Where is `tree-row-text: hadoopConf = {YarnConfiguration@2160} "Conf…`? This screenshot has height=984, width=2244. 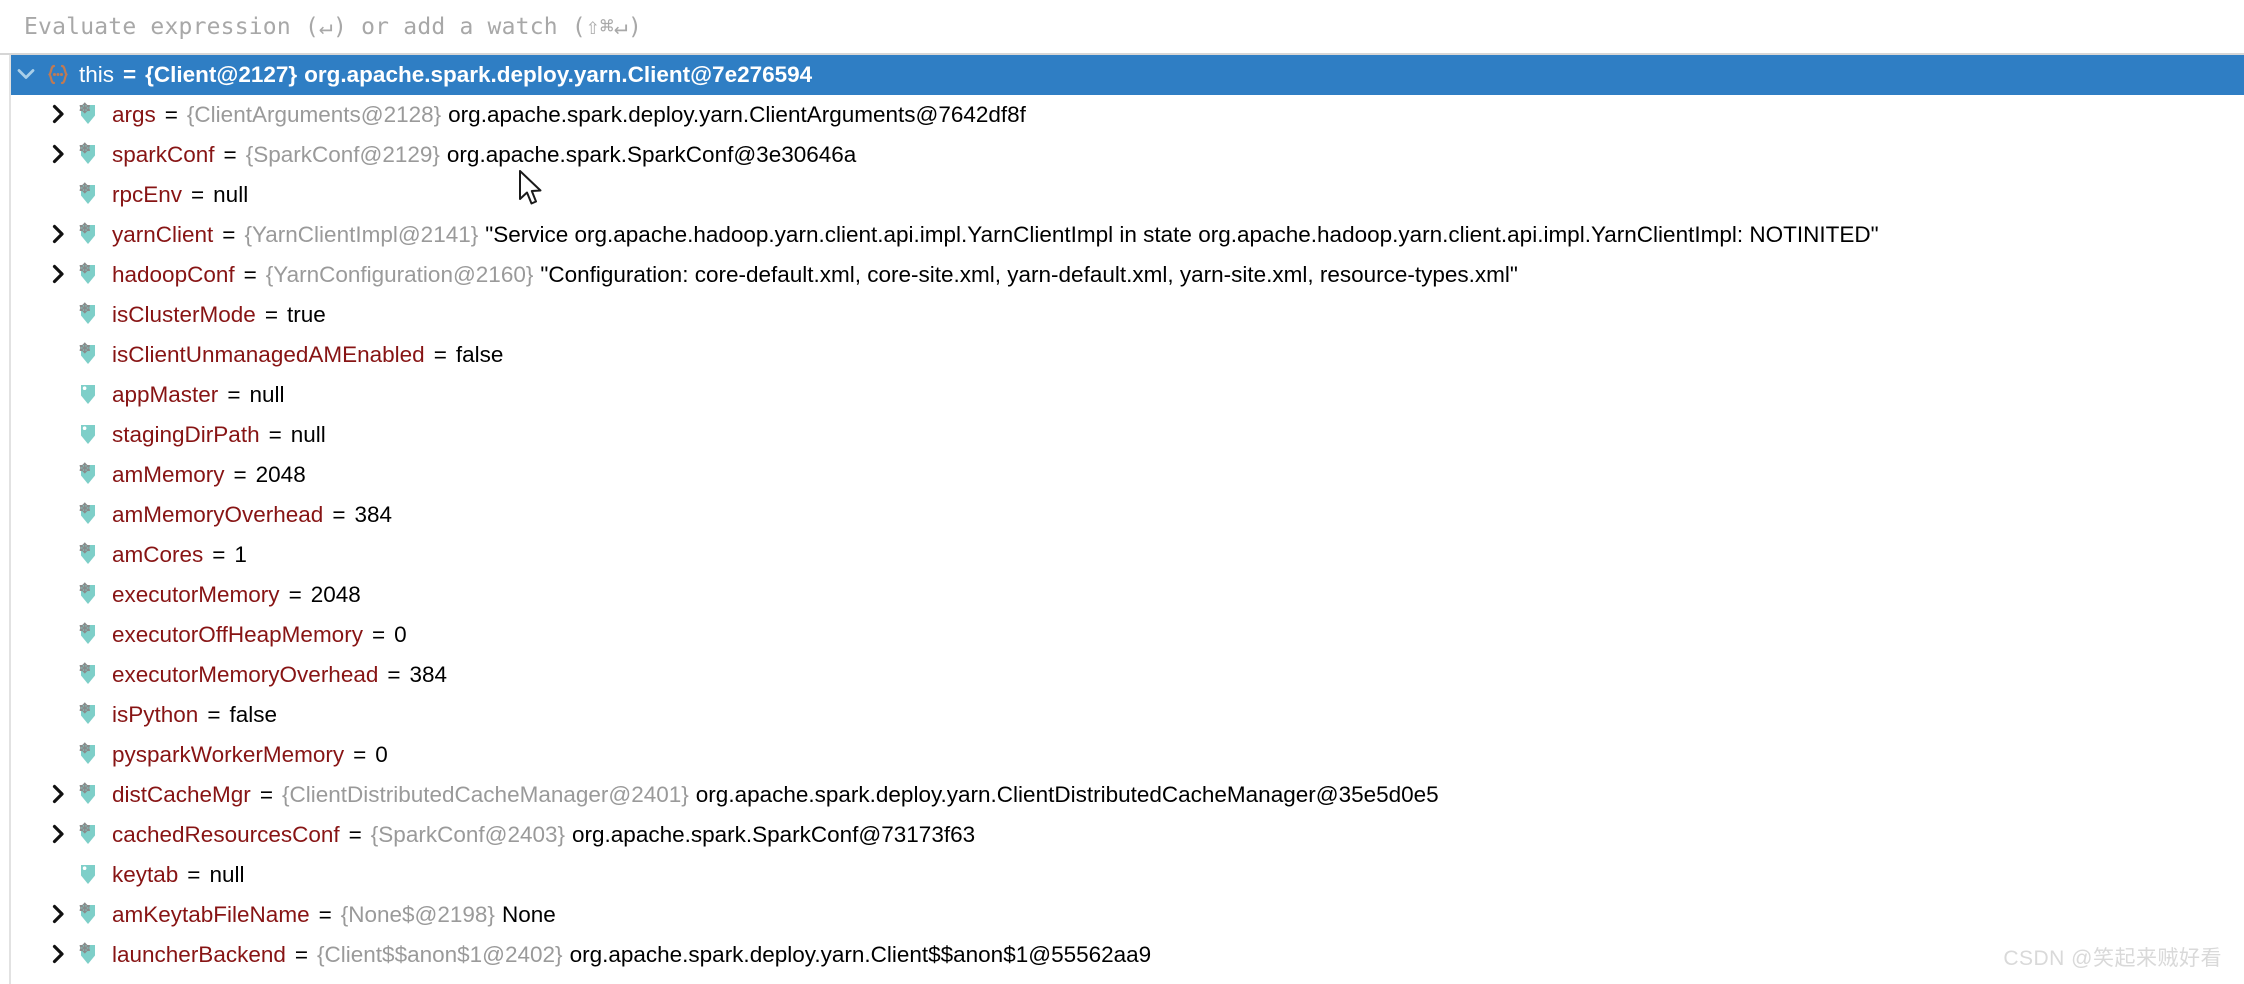
tree-row-text: hadoopConf = {YarnConfiguration@2160} "Conf… is located at coordinates (815, 275).